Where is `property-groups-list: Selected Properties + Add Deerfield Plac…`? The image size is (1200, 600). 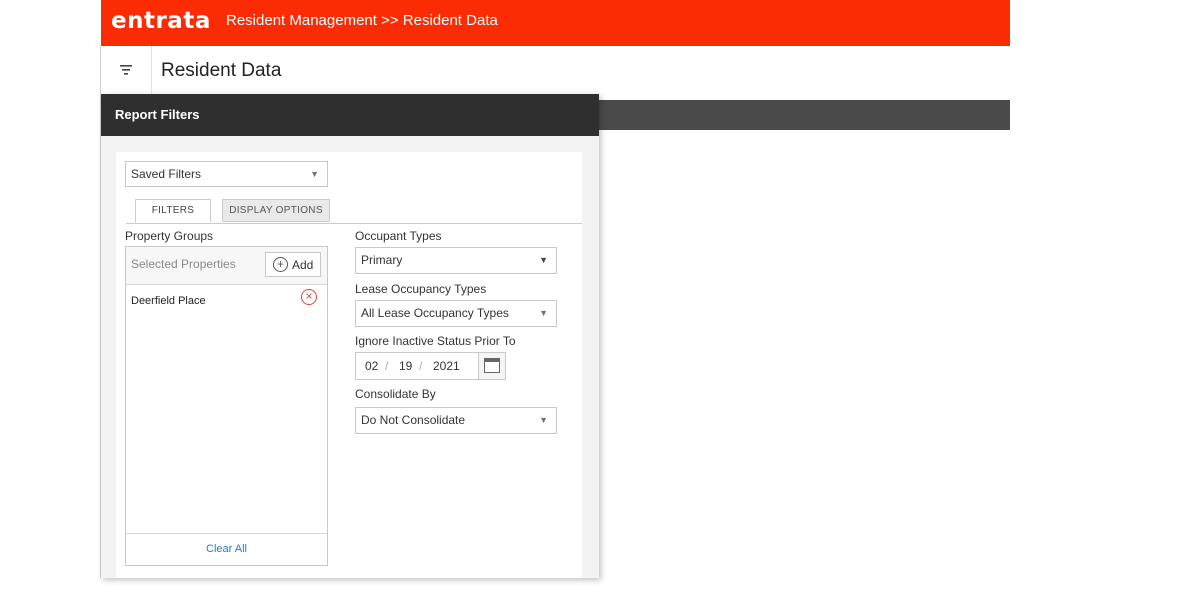
property-groups-list: Selected Properties + Add Deerfield Plac… is located at coordinates (226, 406).